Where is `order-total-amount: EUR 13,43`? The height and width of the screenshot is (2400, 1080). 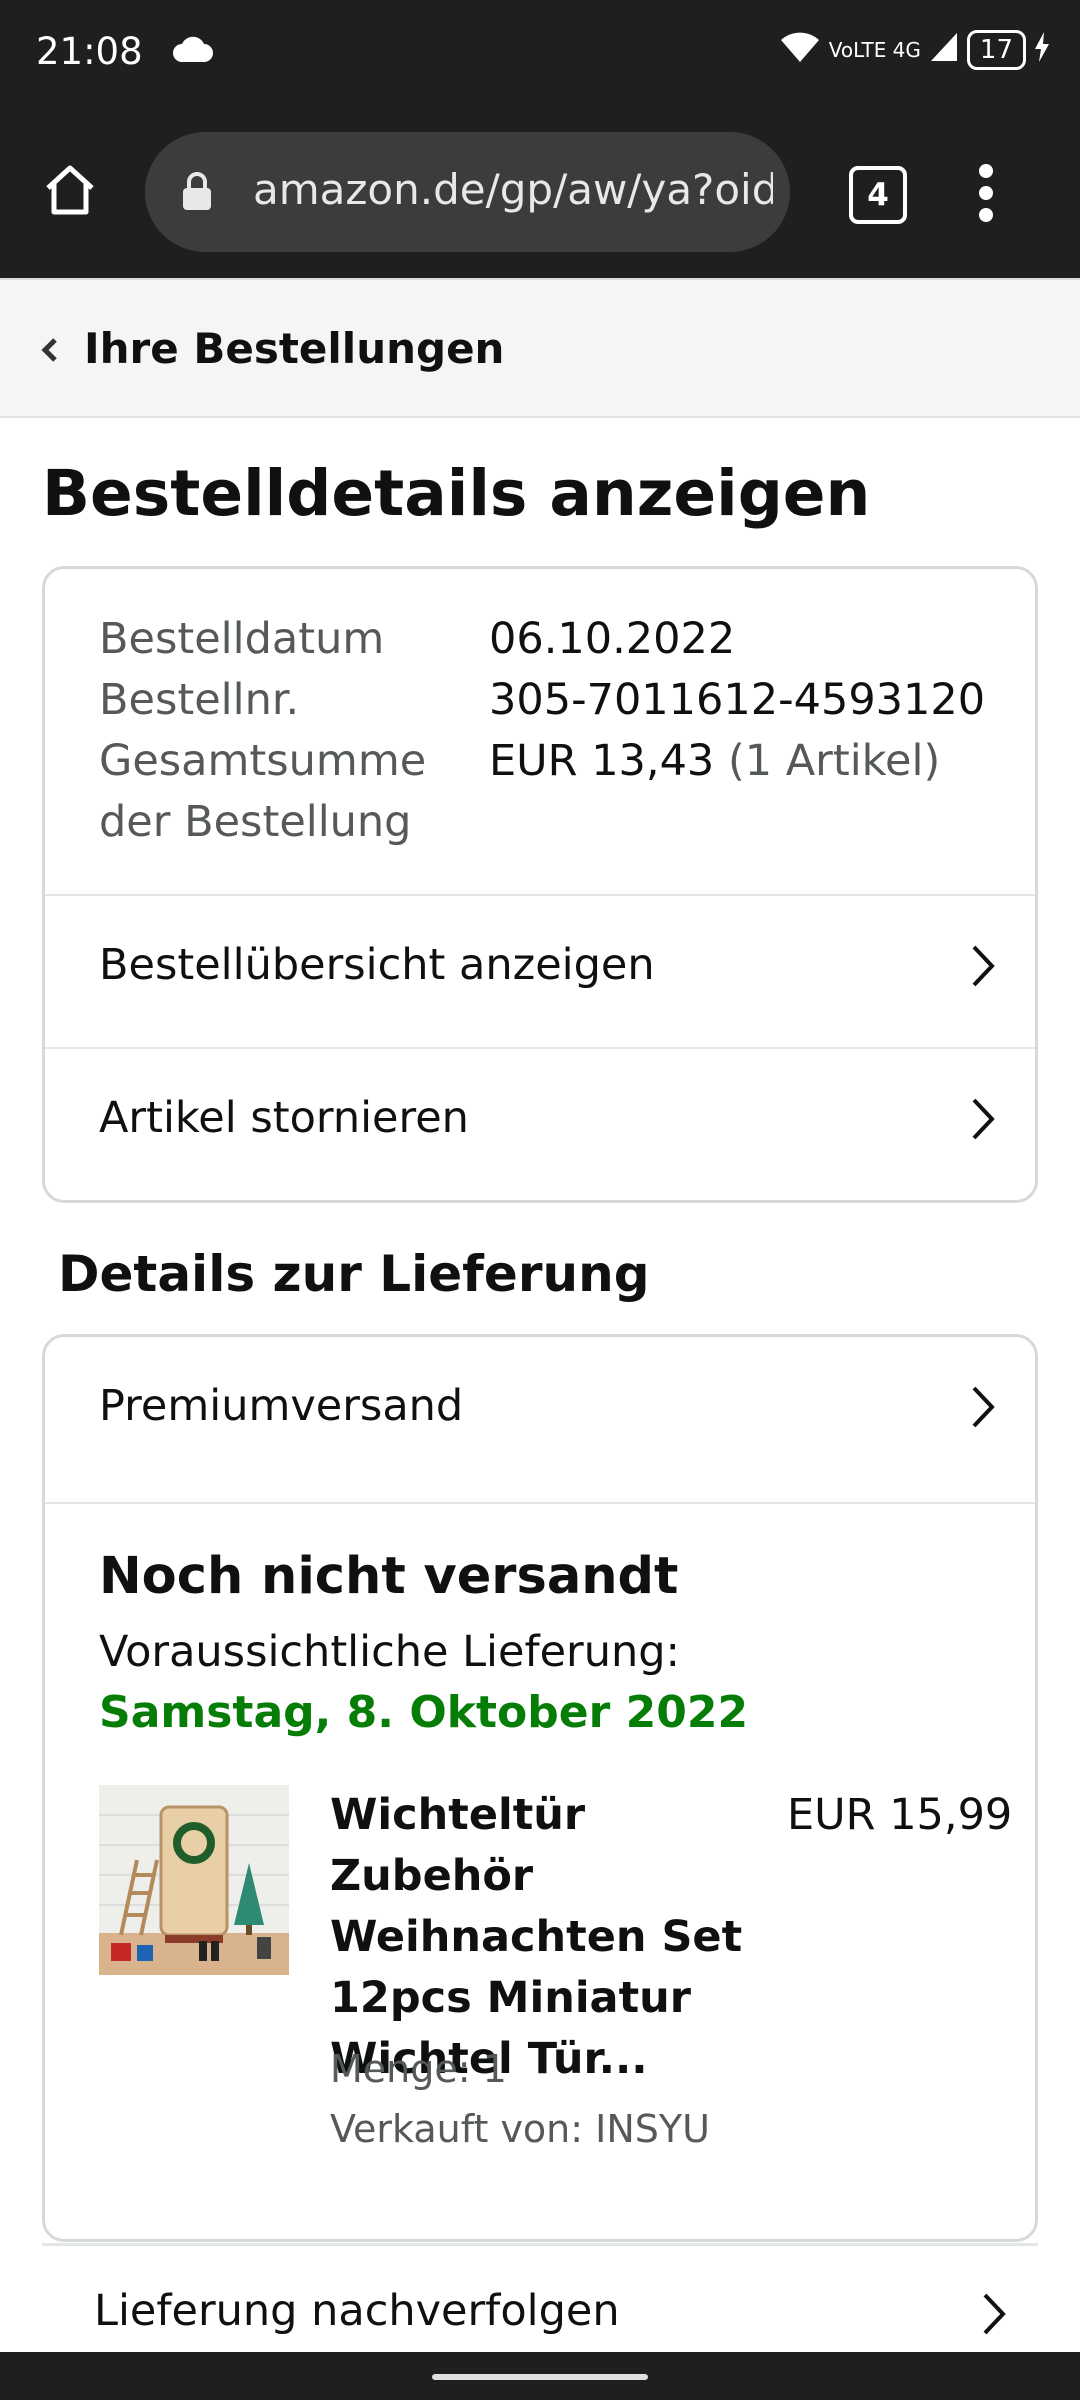
order-total-amount: EUR 13,43 is located at coordinates (602, 761).